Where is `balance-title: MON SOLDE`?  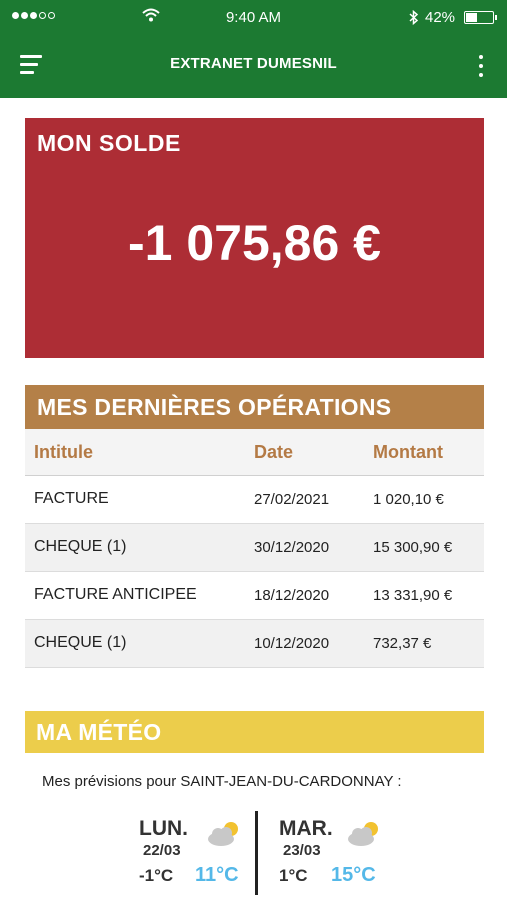
balance-title: MON SOLDE is located at coordinates (109, 143).